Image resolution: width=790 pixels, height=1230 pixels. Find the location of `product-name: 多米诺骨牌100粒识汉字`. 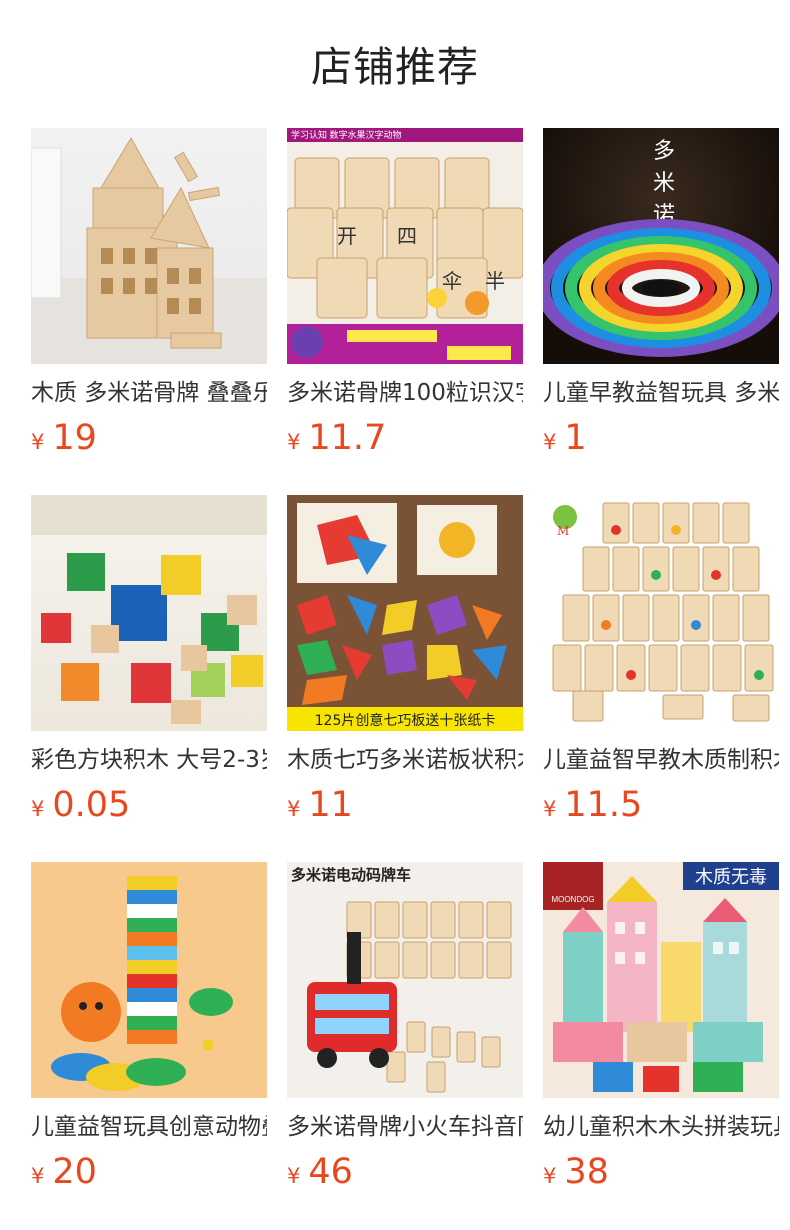

product-name: 多米诺骨牌100粒识汉字 is located at coordinates (405, 393).